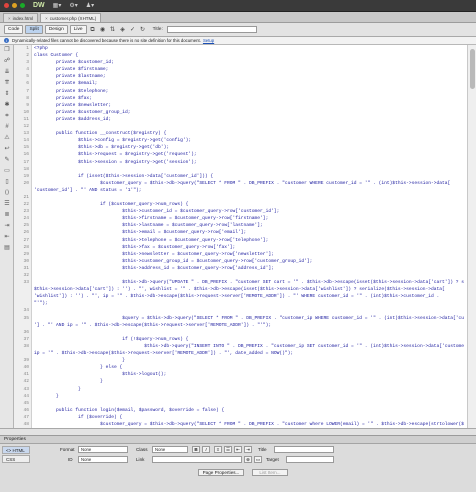  What do you see at coordinates (56, 29) in the screenshot?
I see `design-view-button: Design` at bounding box center [56, 29].